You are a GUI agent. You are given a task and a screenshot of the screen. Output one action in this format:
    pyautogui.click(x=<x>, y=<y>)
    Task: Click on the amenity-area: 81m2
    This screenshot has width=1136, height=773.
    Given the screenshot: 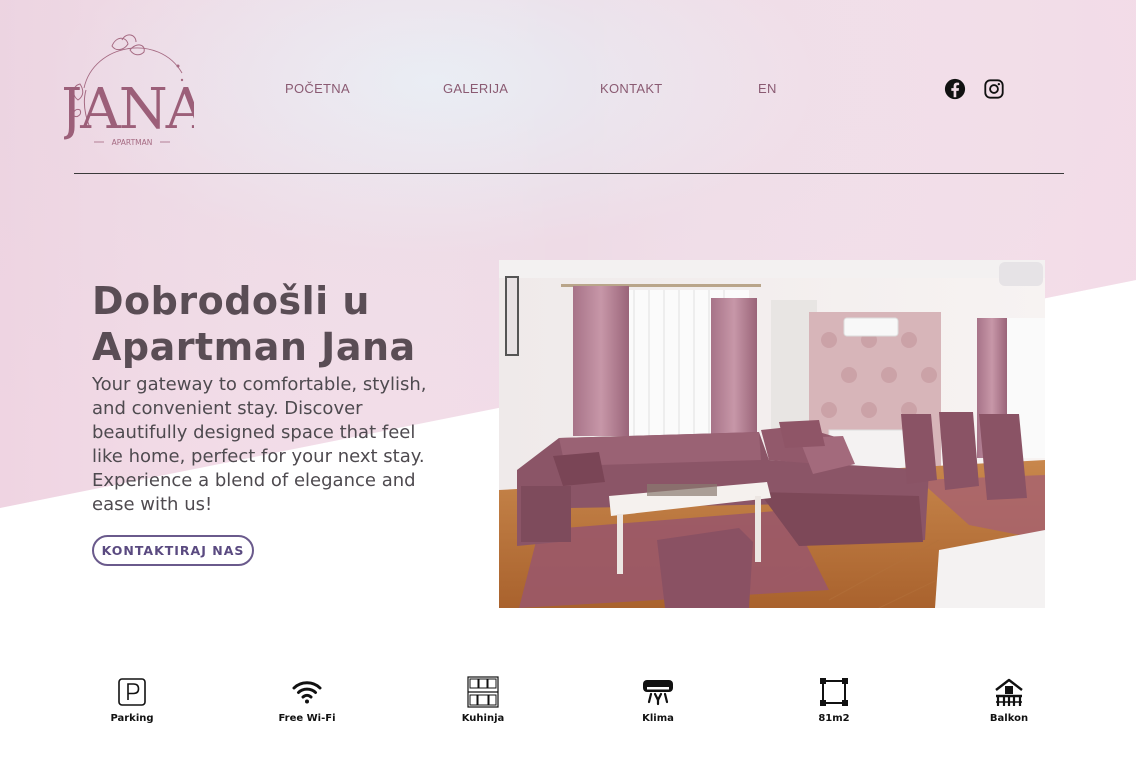 What is the action you would take?
    pyautogui.click(x=834, y=700)
    